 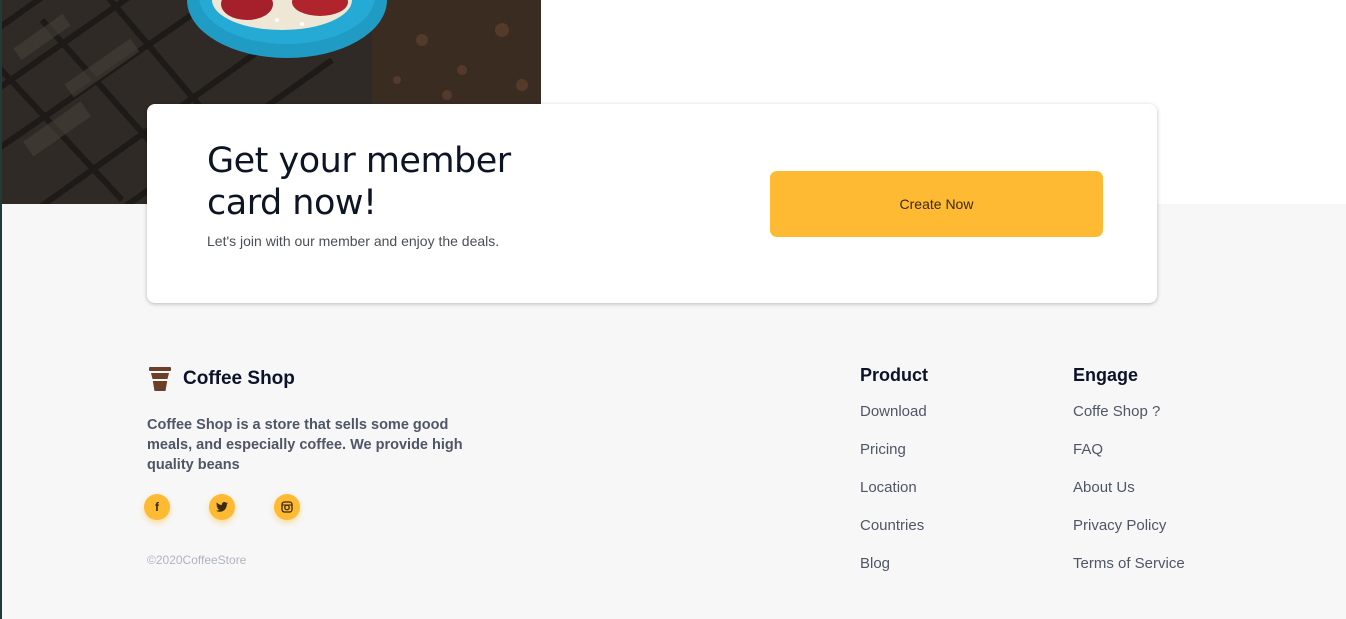 What do you see at coordinates (1106, 375) in the screenshot?
I see `engage-heading: Engage` at bounding box center [1106, 375].